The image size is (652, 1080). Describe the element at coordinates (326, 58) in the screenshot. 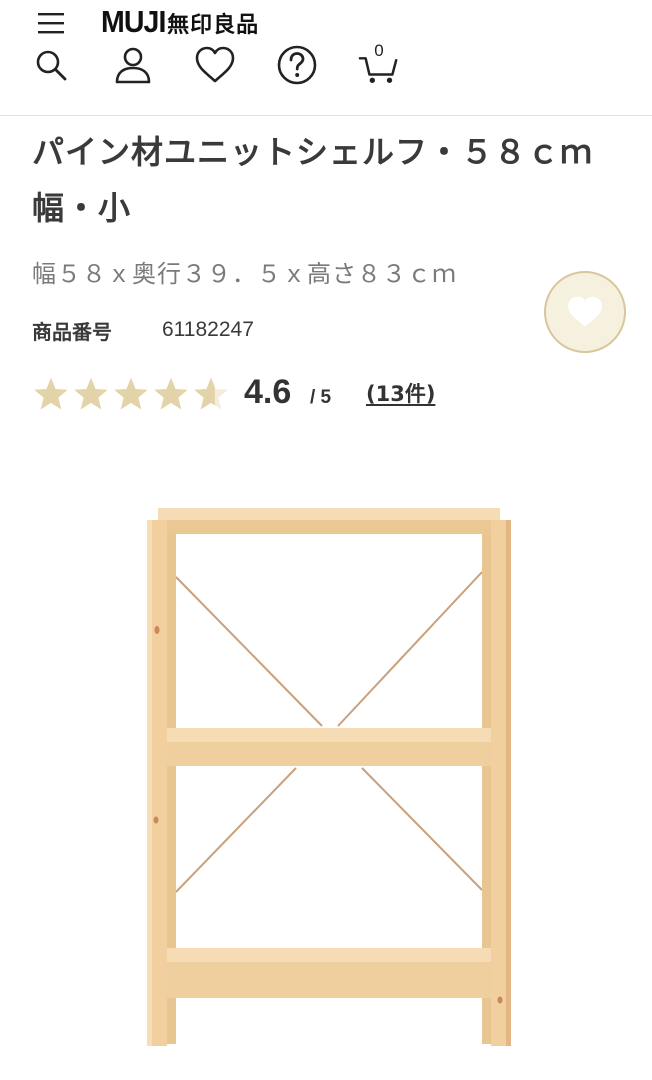

I see `site-header: MUJI 無印良品 0` at that location.